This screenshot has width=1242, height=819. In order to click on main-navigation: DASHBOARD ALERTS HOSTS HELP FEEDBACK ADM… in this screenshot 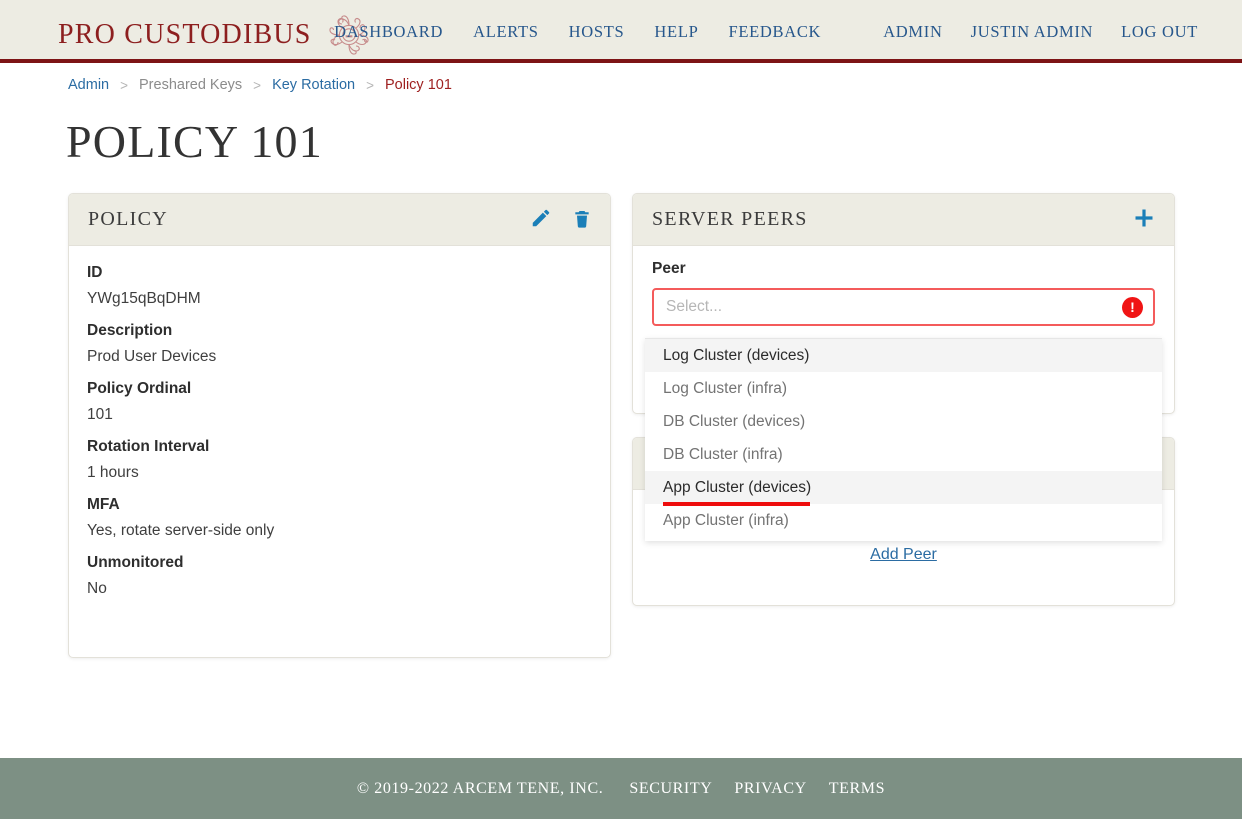, I will do `click(766, 32)`.